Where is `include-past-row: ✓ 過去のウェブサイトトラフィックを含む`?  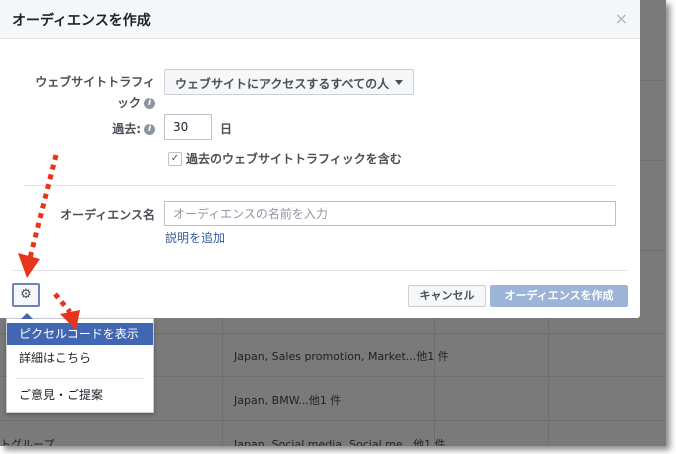 include-past-row: ✓ 過去のウェブサイトトラフィックを含む is located at coordinates (285, 158).